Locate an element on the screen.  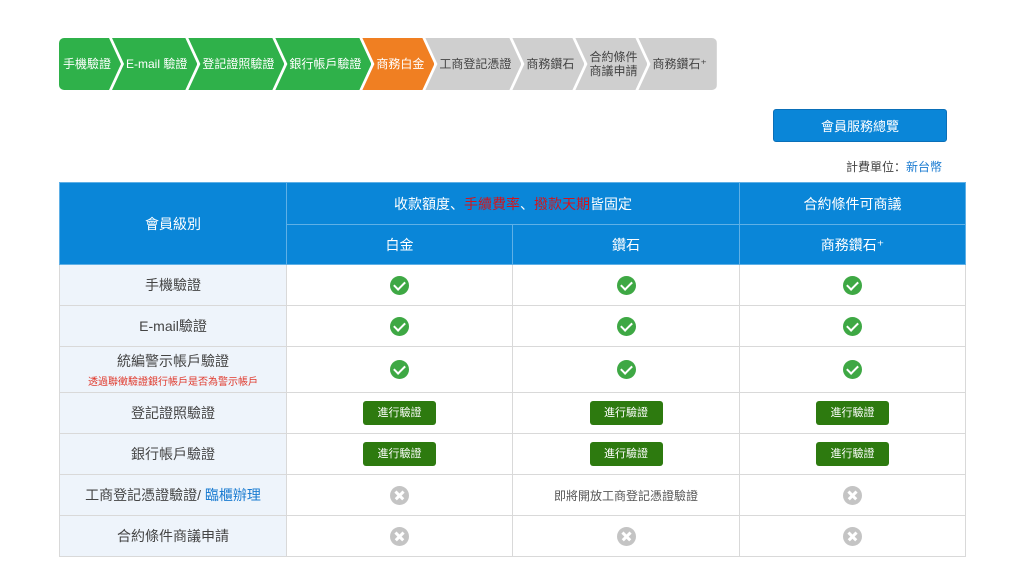
step-platinum: 商務白金 is located at coordinates (398, 64).